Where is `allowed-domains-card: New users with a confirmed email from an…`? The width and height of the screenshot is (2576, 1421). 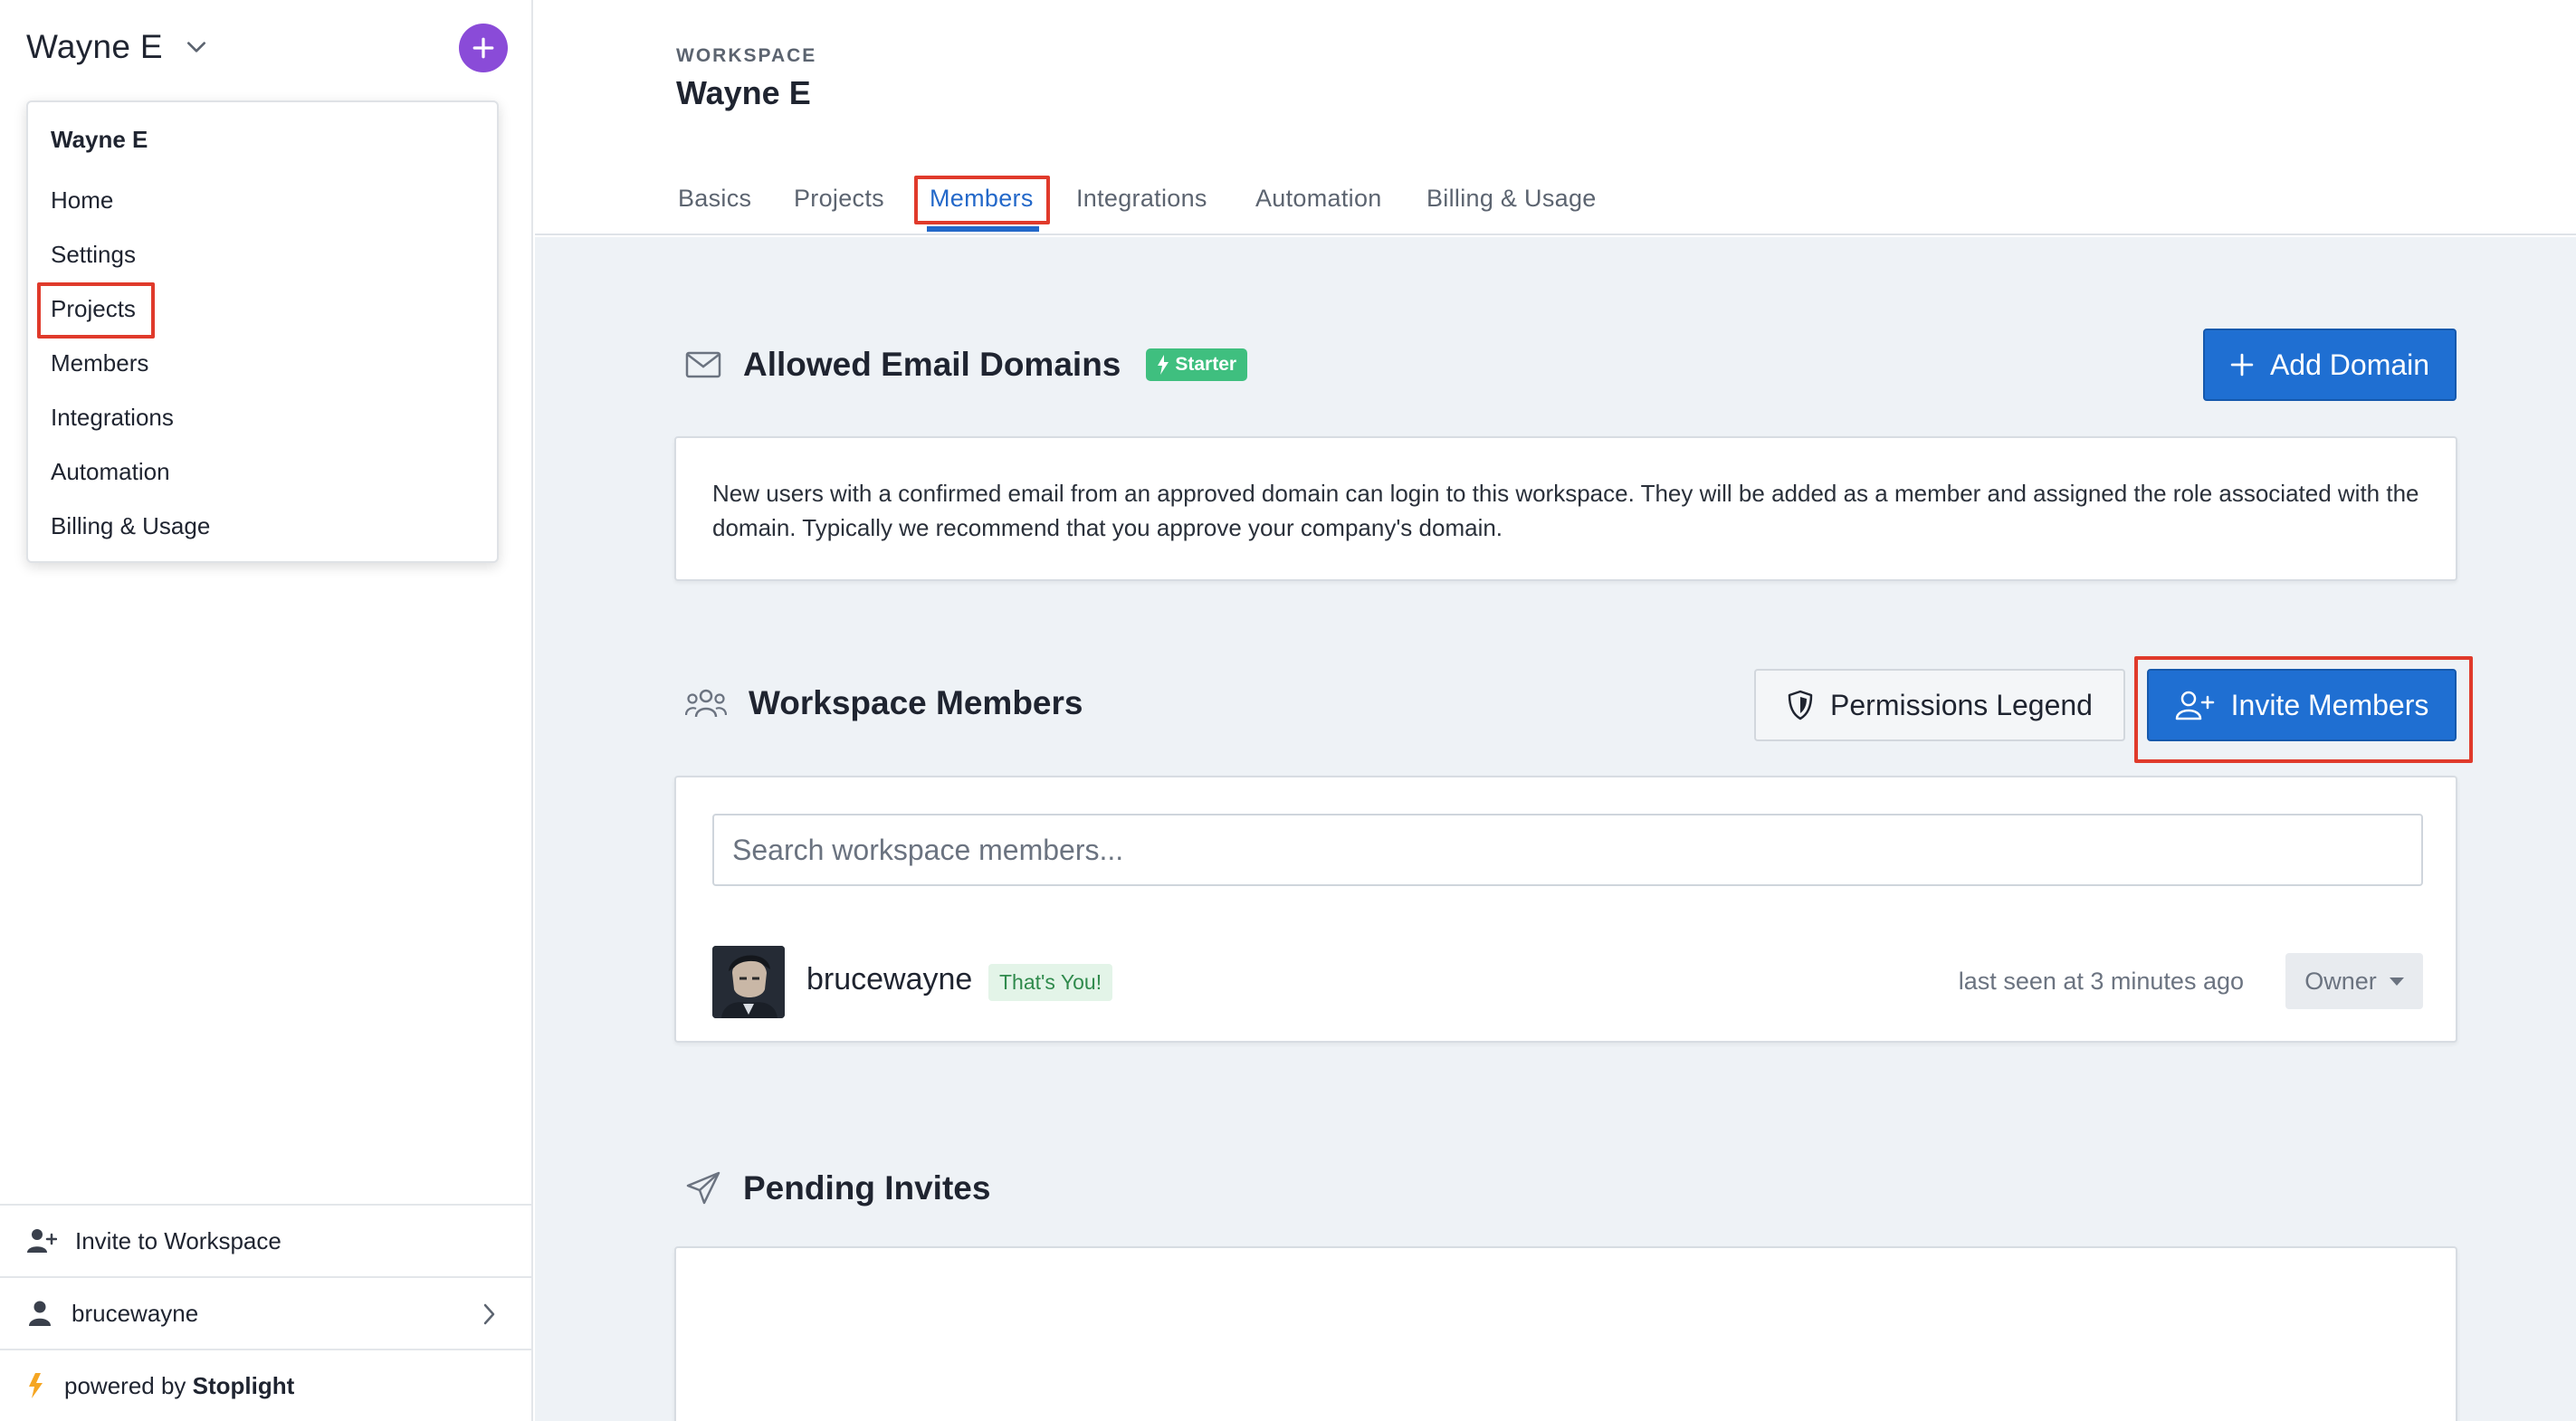 allowed-domains-card: New users with a confirmed email from an… is located at coordinates (1566, 509).